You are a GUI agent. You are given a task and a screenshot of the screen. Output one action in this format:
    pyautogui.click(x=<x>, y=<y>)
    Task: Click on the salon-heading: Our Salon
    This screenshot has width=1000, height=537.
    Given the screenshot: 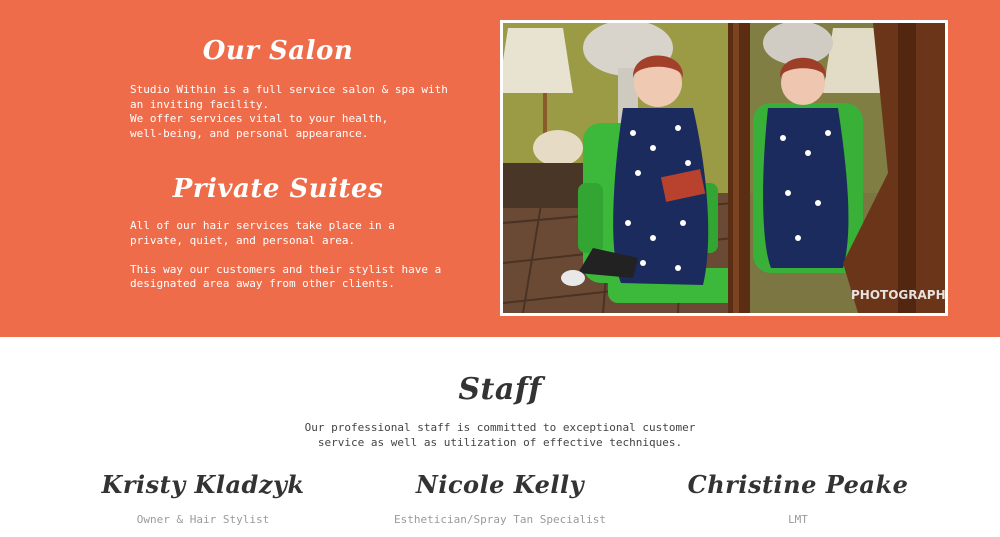 What is the action you would take?
    pyautogui.click(x=278, y=51)
    